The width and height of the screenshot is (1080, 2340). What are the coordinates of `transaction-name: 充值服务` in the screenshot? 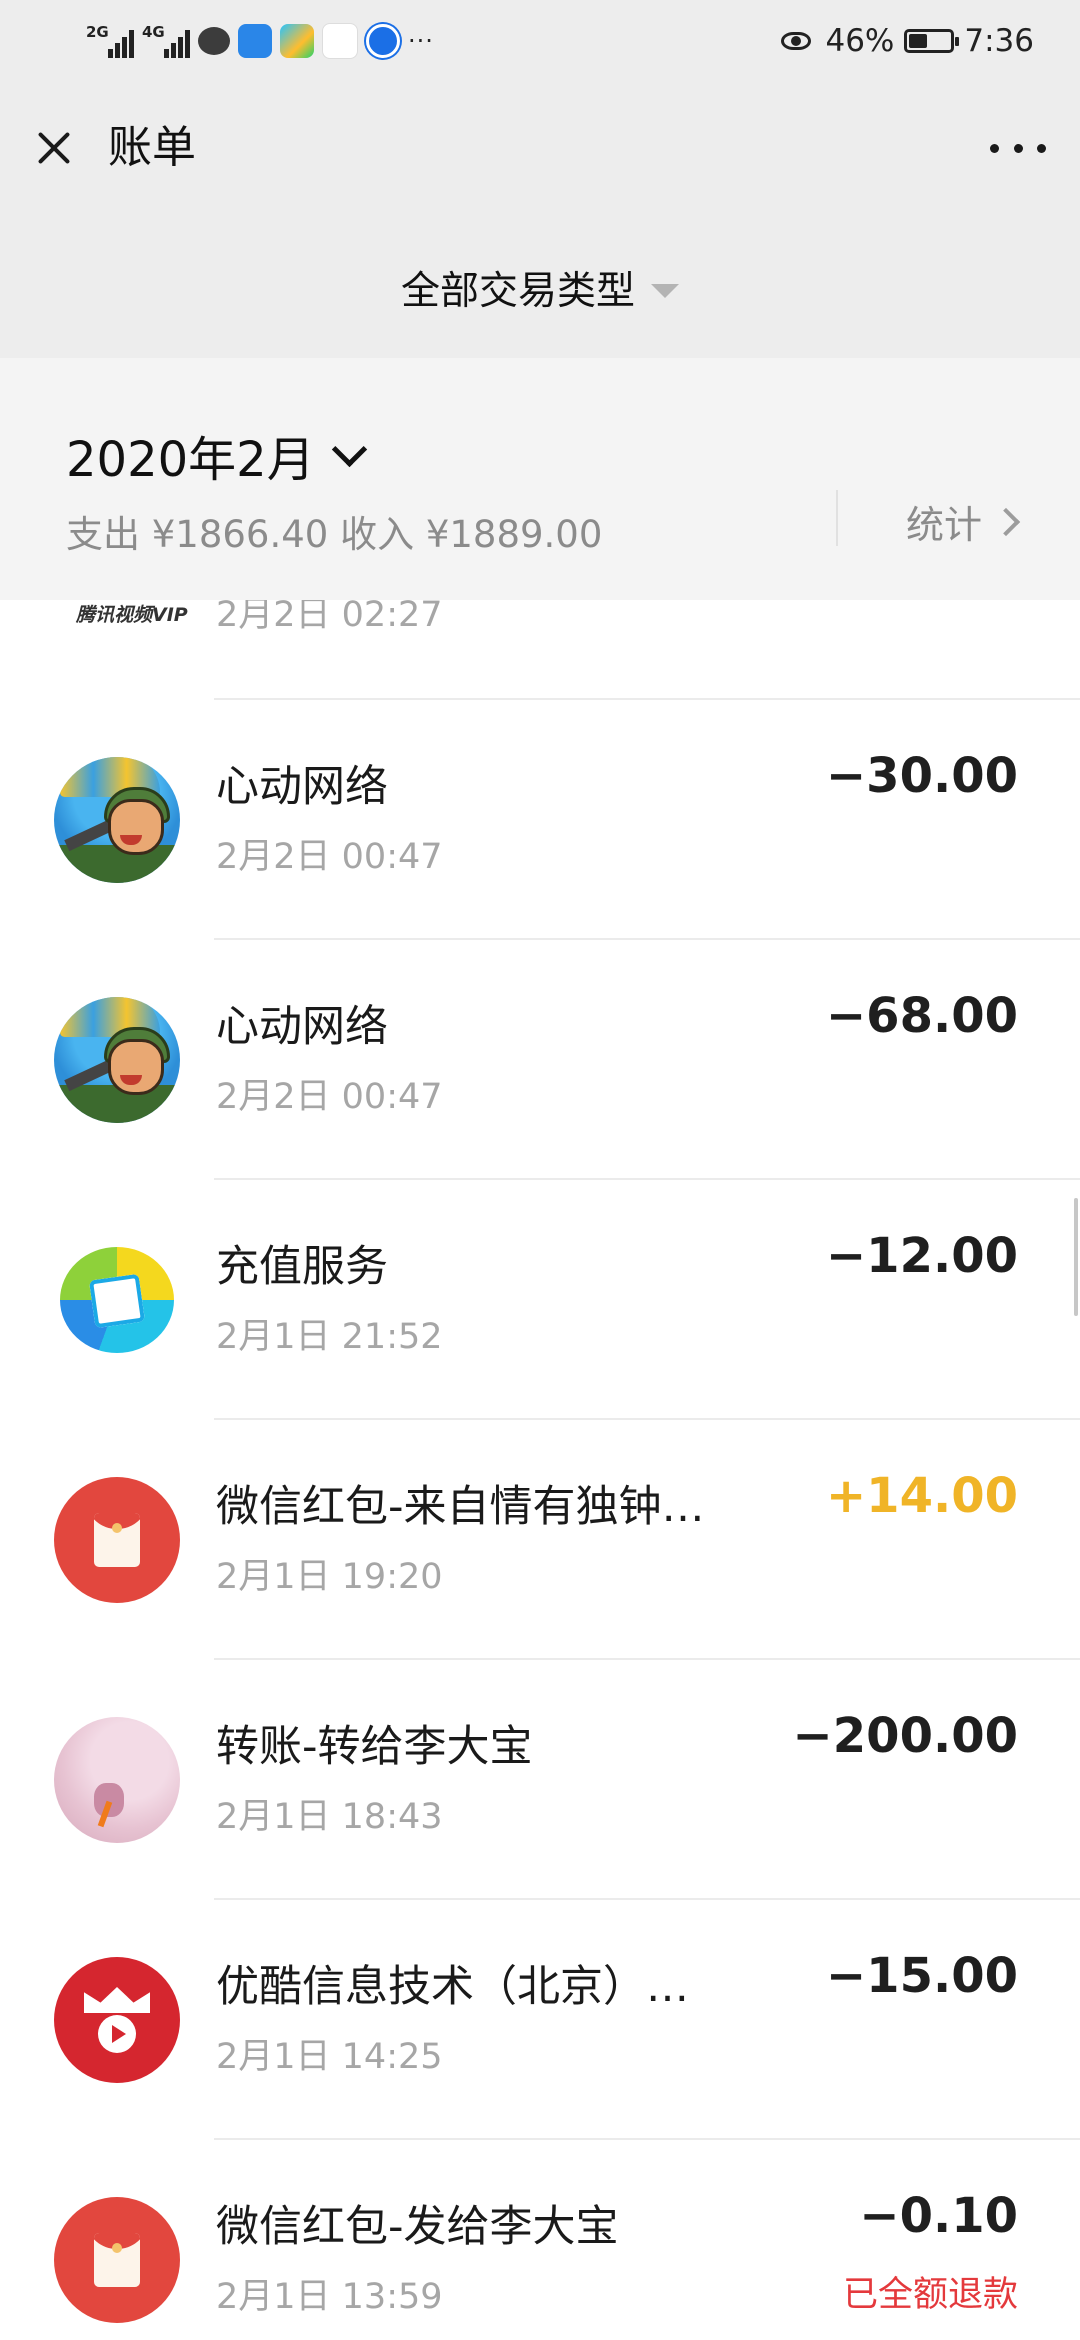 It's located at (302, 1267).